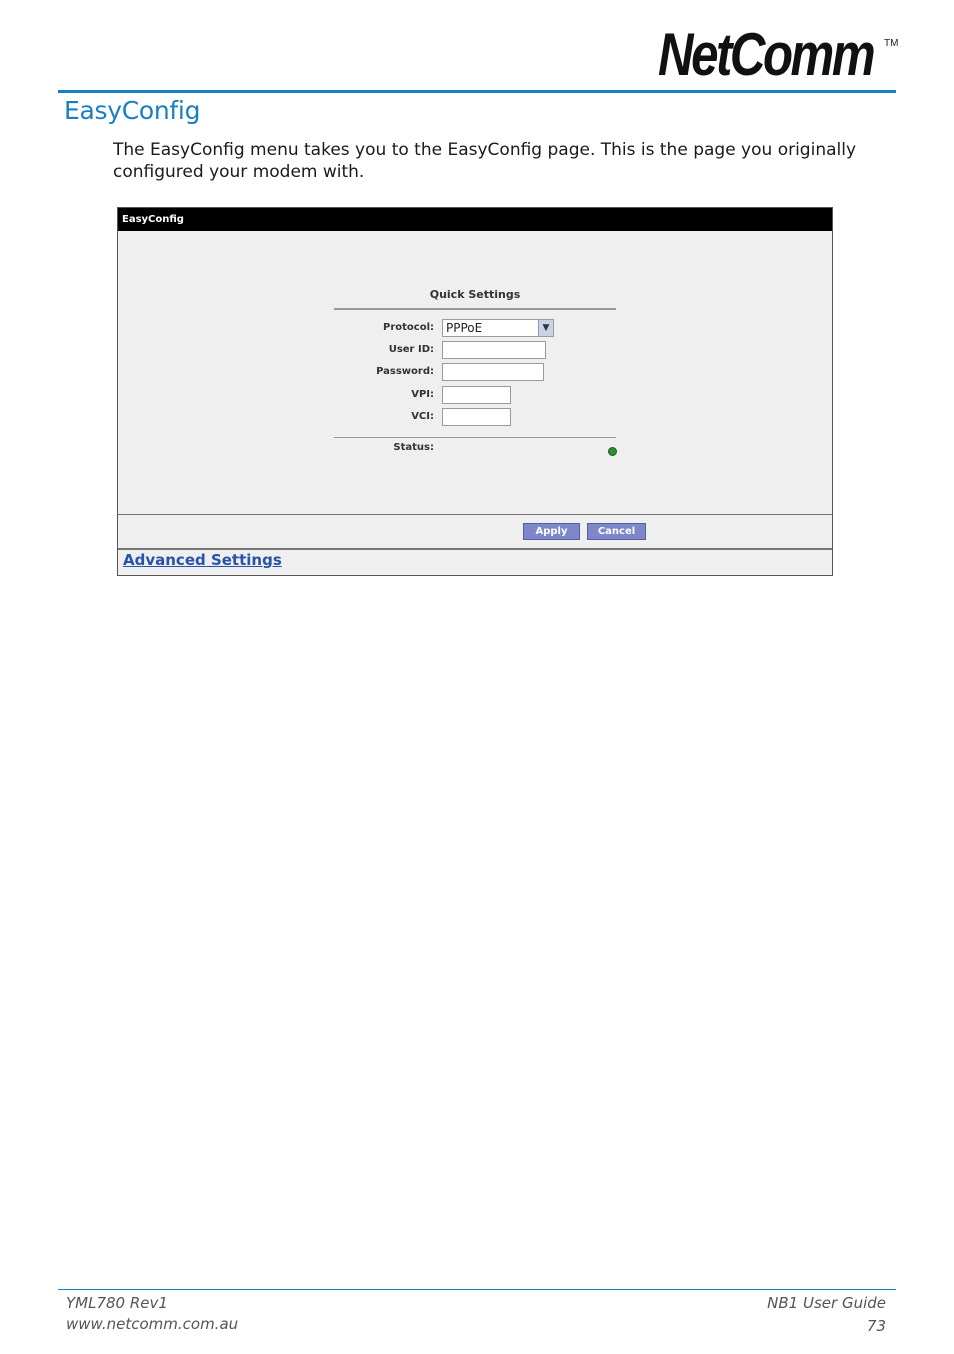  I want to click on status-label: Status:, so click(413, 447).